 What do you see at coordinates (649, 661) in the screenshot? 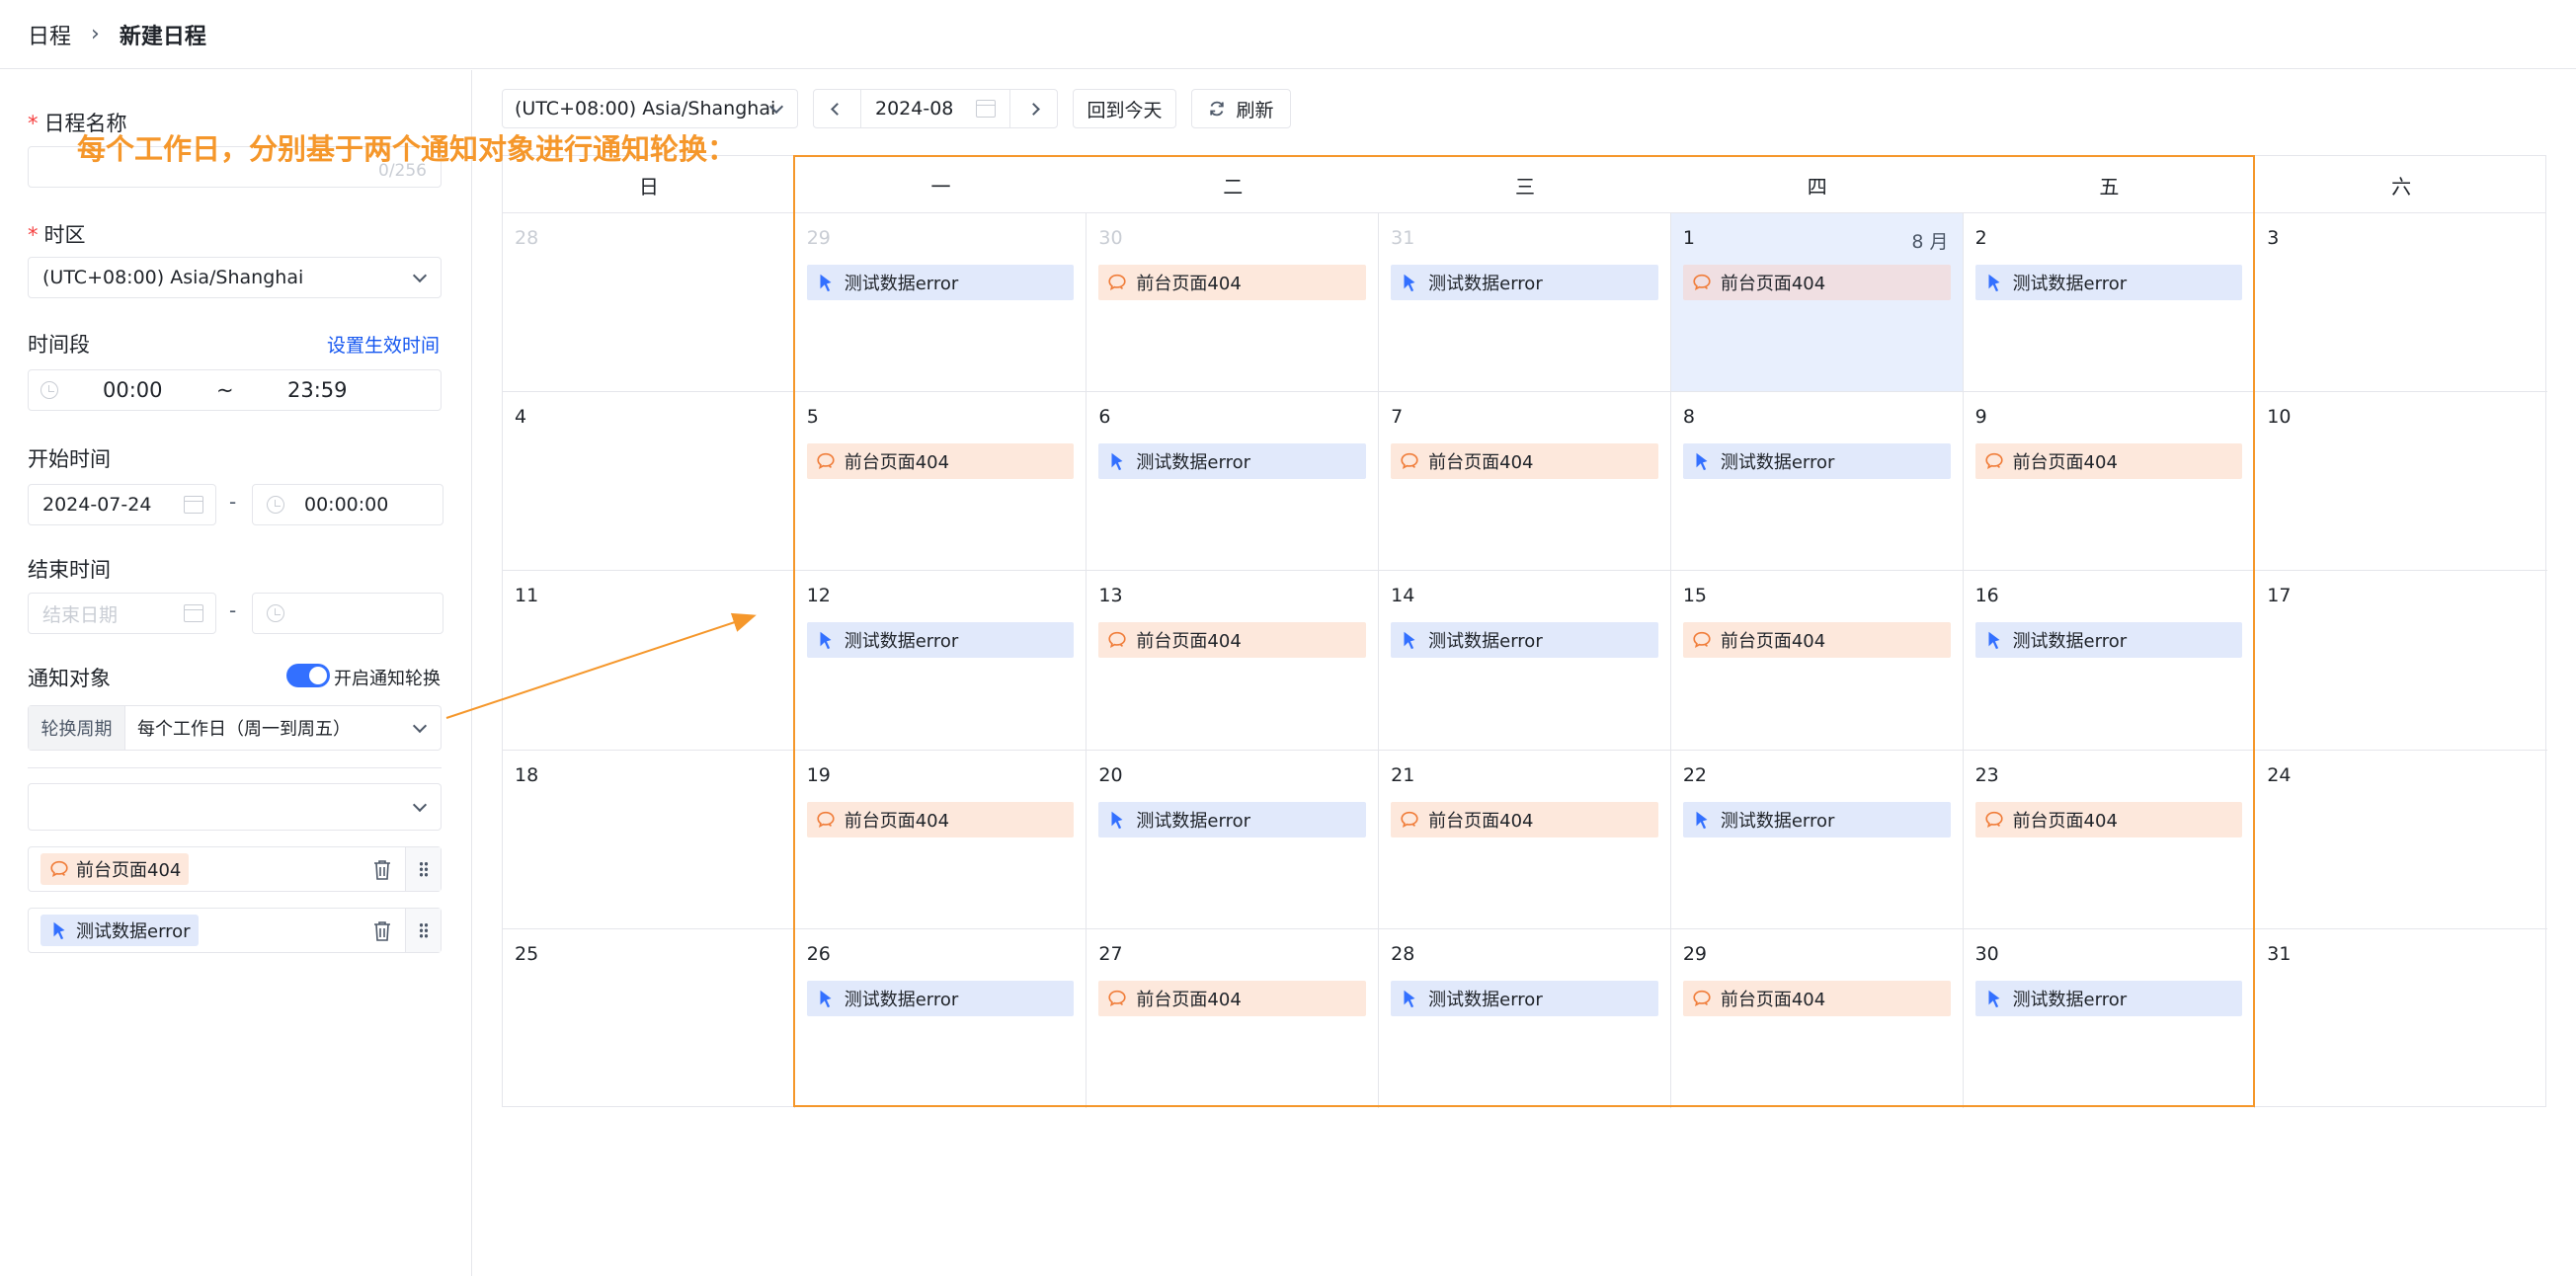
I see `calendar-day-cell: 11` at bounding box center [649, 661].